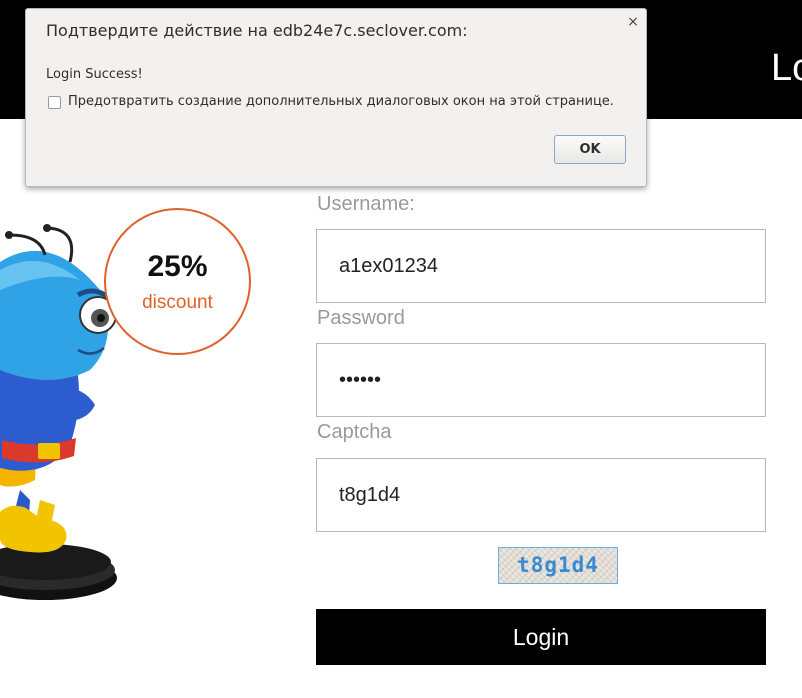  I want to click on discount-badge: 25% discount, so click(177, 281).